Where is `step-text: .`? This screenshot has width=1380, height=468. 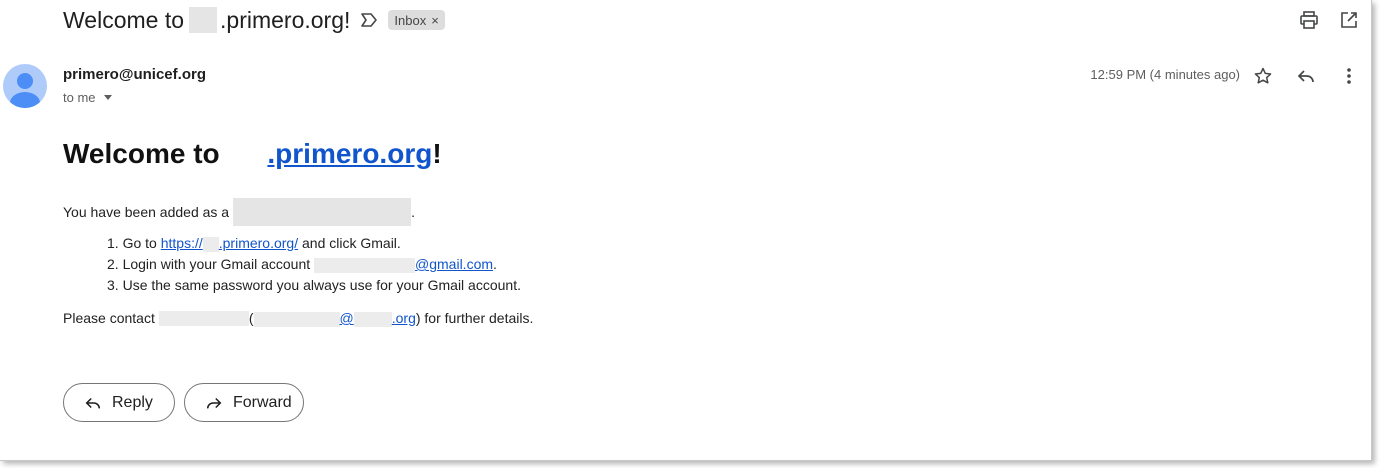
step-text: . is located at coordinates (495, 264).